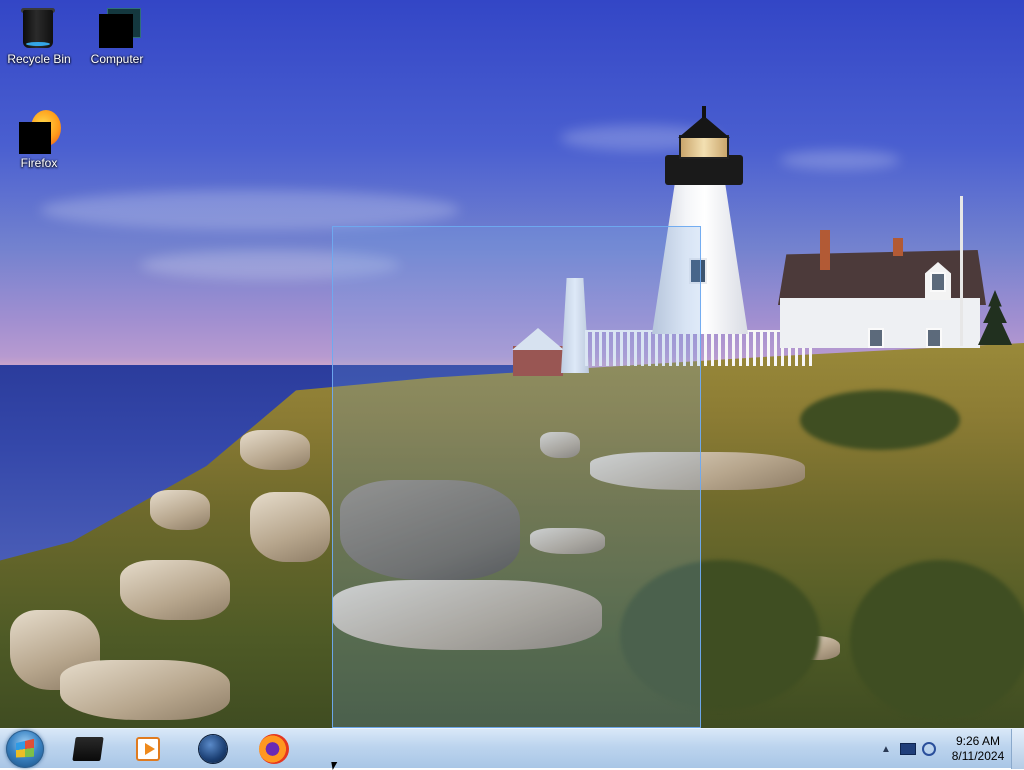  I want to click on wallpaper-lighthouse-spike, so click(704, 112).